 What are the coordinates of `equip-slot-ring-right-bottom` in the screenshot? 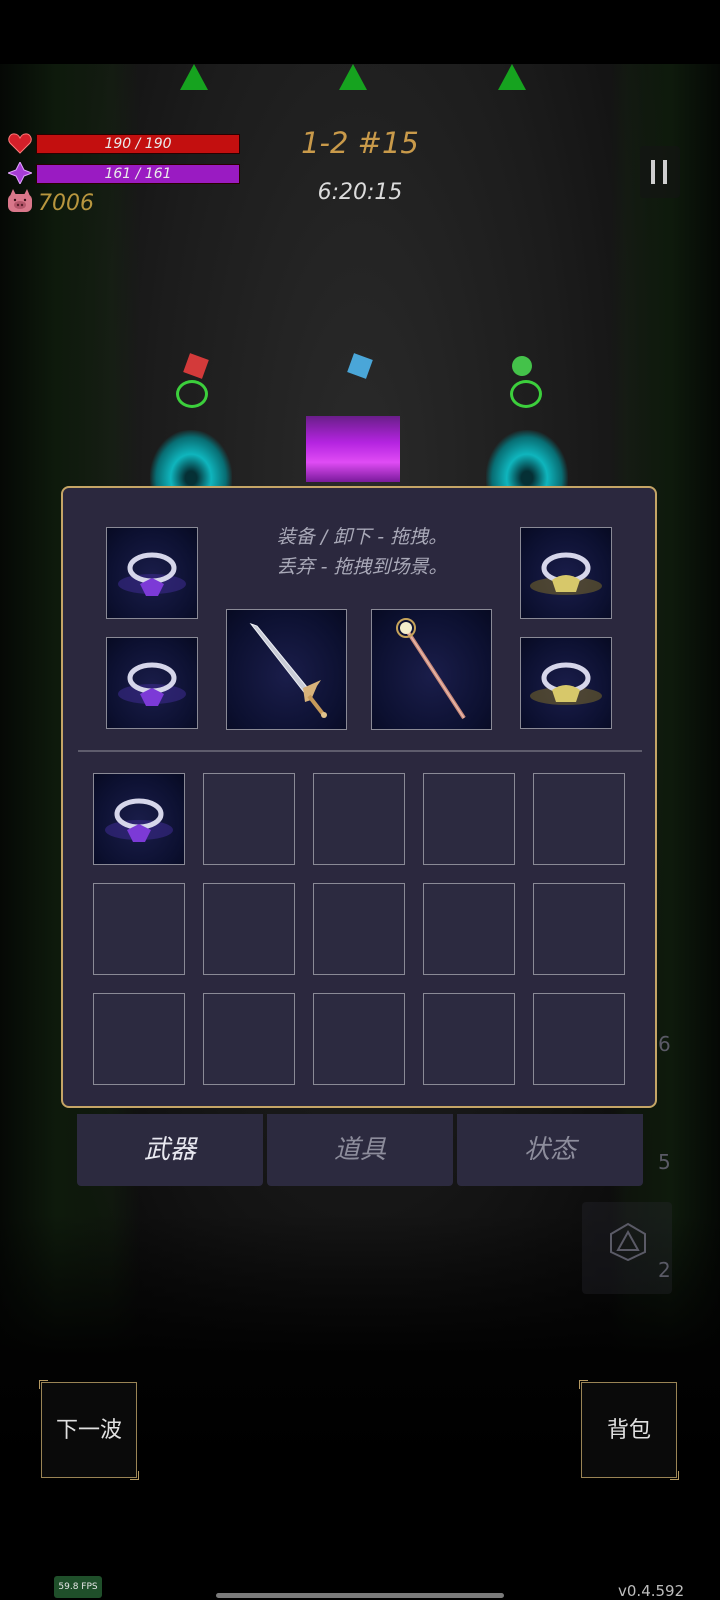 It's located at (566, 683).